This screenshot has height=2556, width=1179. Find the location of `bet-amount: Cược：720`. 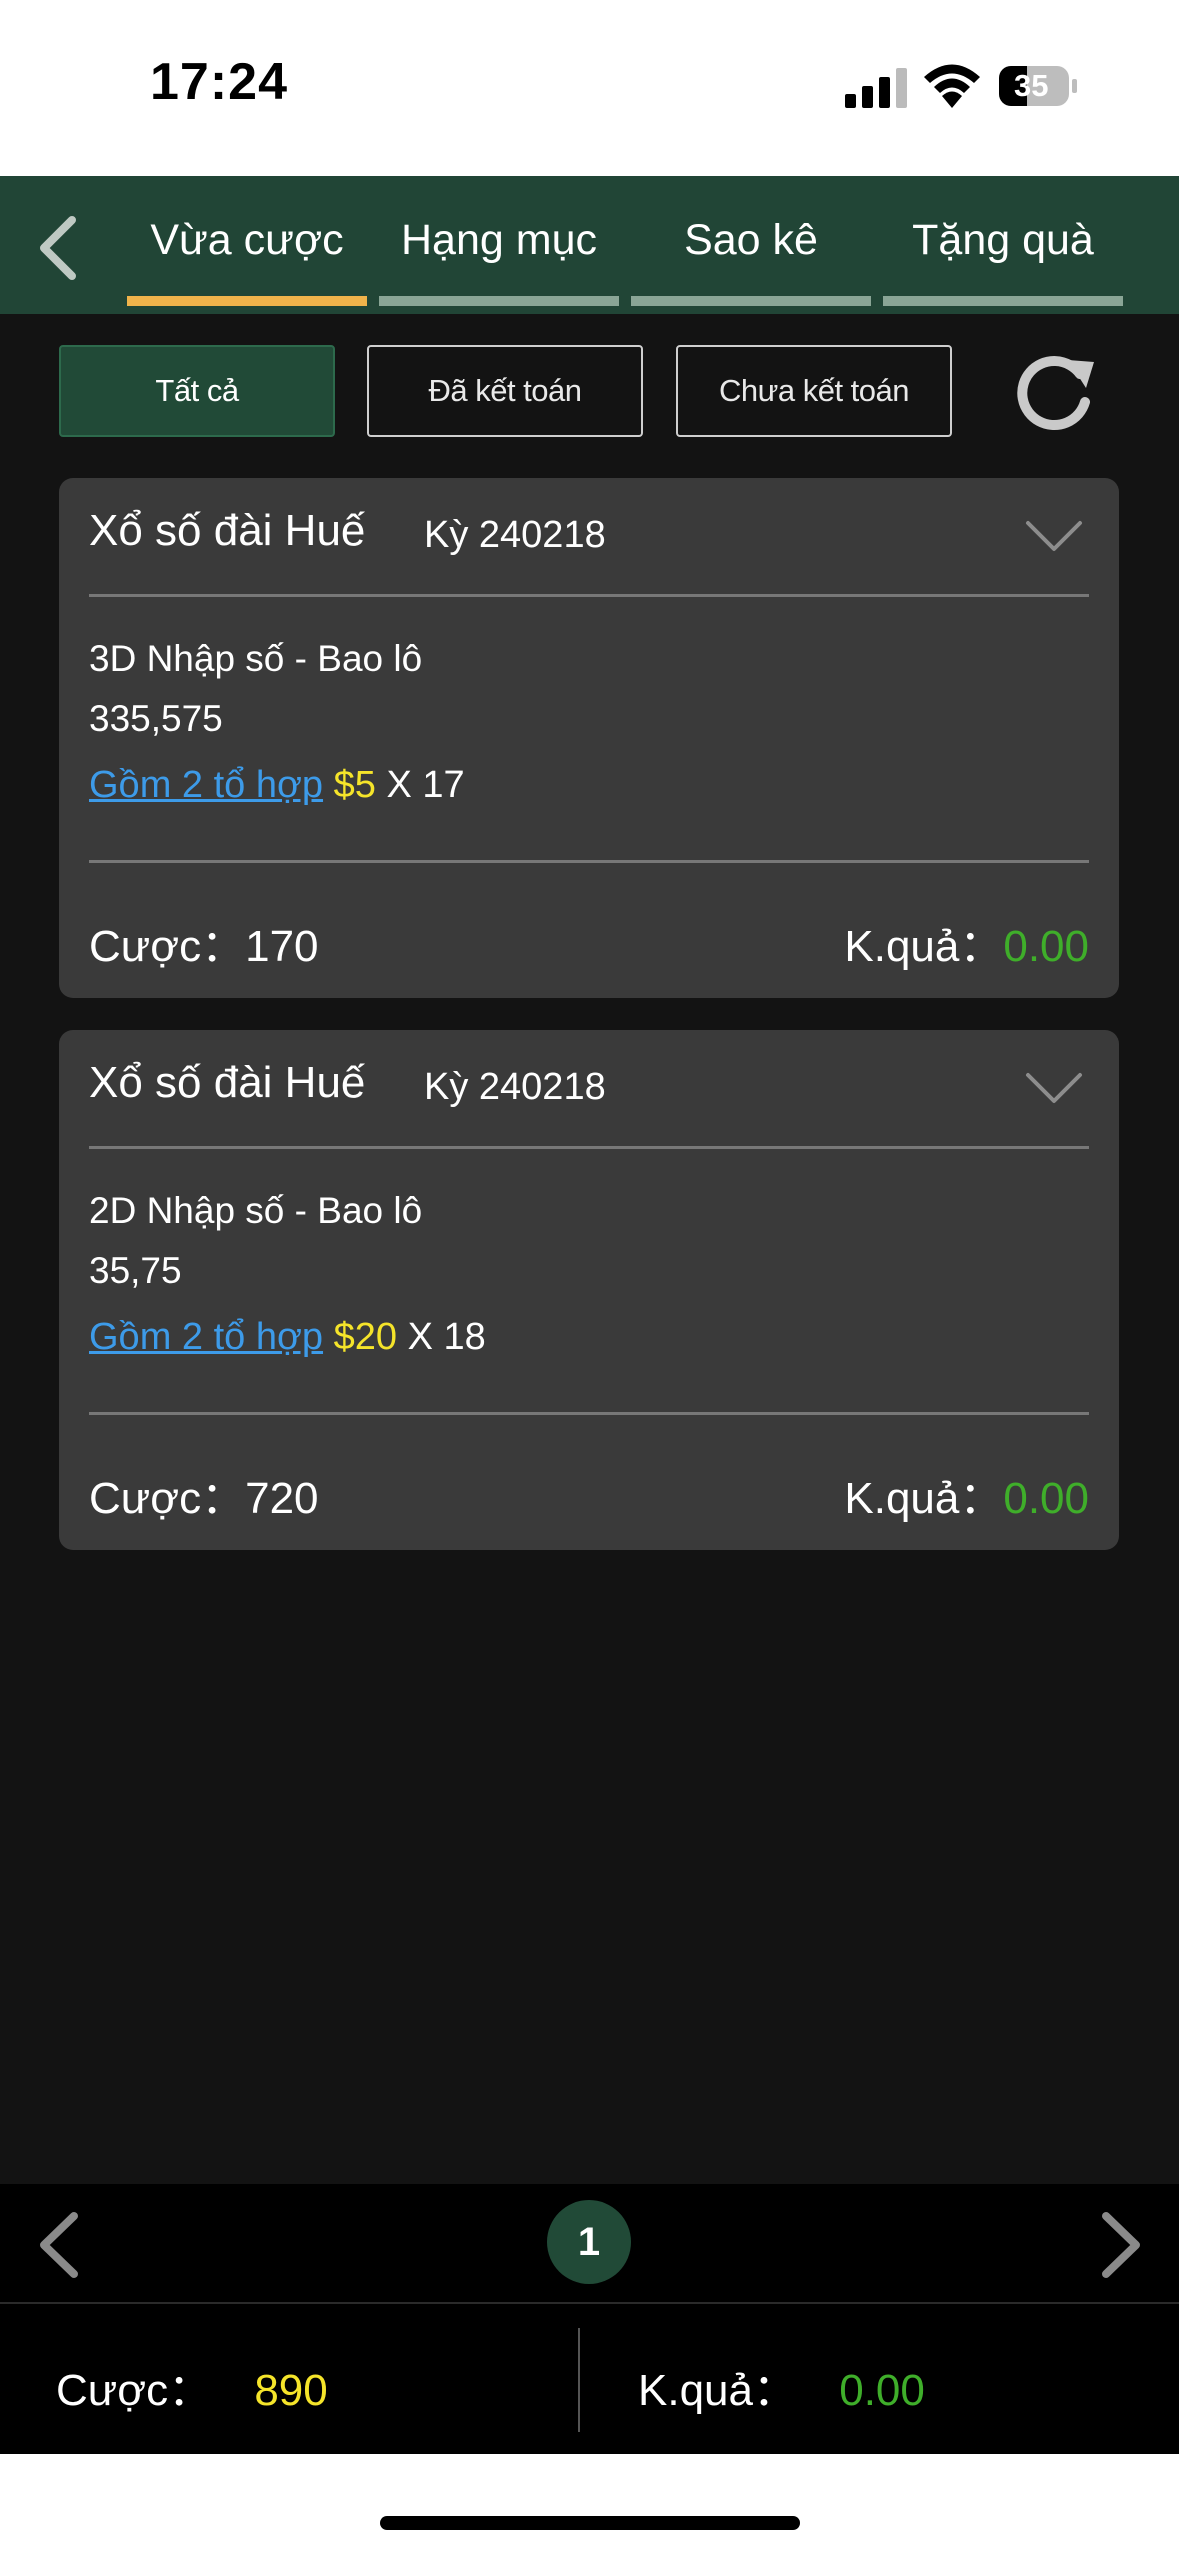

bet-amount: Cược：720 is located at coordinates (204, 1494).